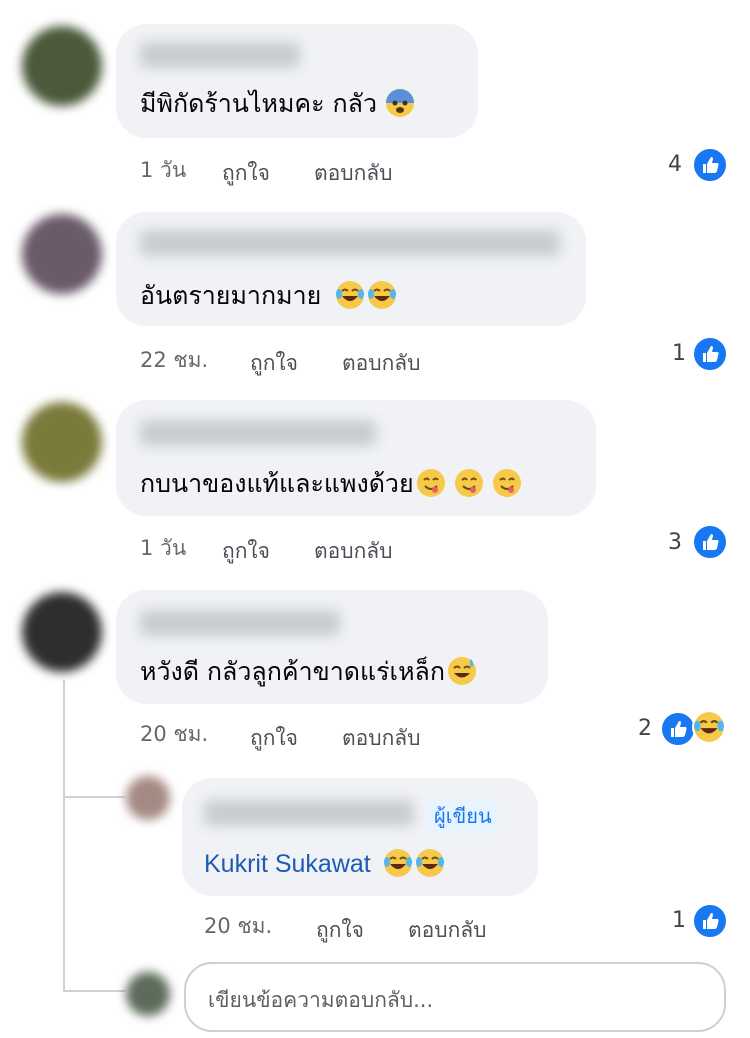  What do you see at coordinates (331, 483) in the screenshot?
I see `comment-text: กบนาของแท้และแพงด้วย` at bounding box center [331, 483].